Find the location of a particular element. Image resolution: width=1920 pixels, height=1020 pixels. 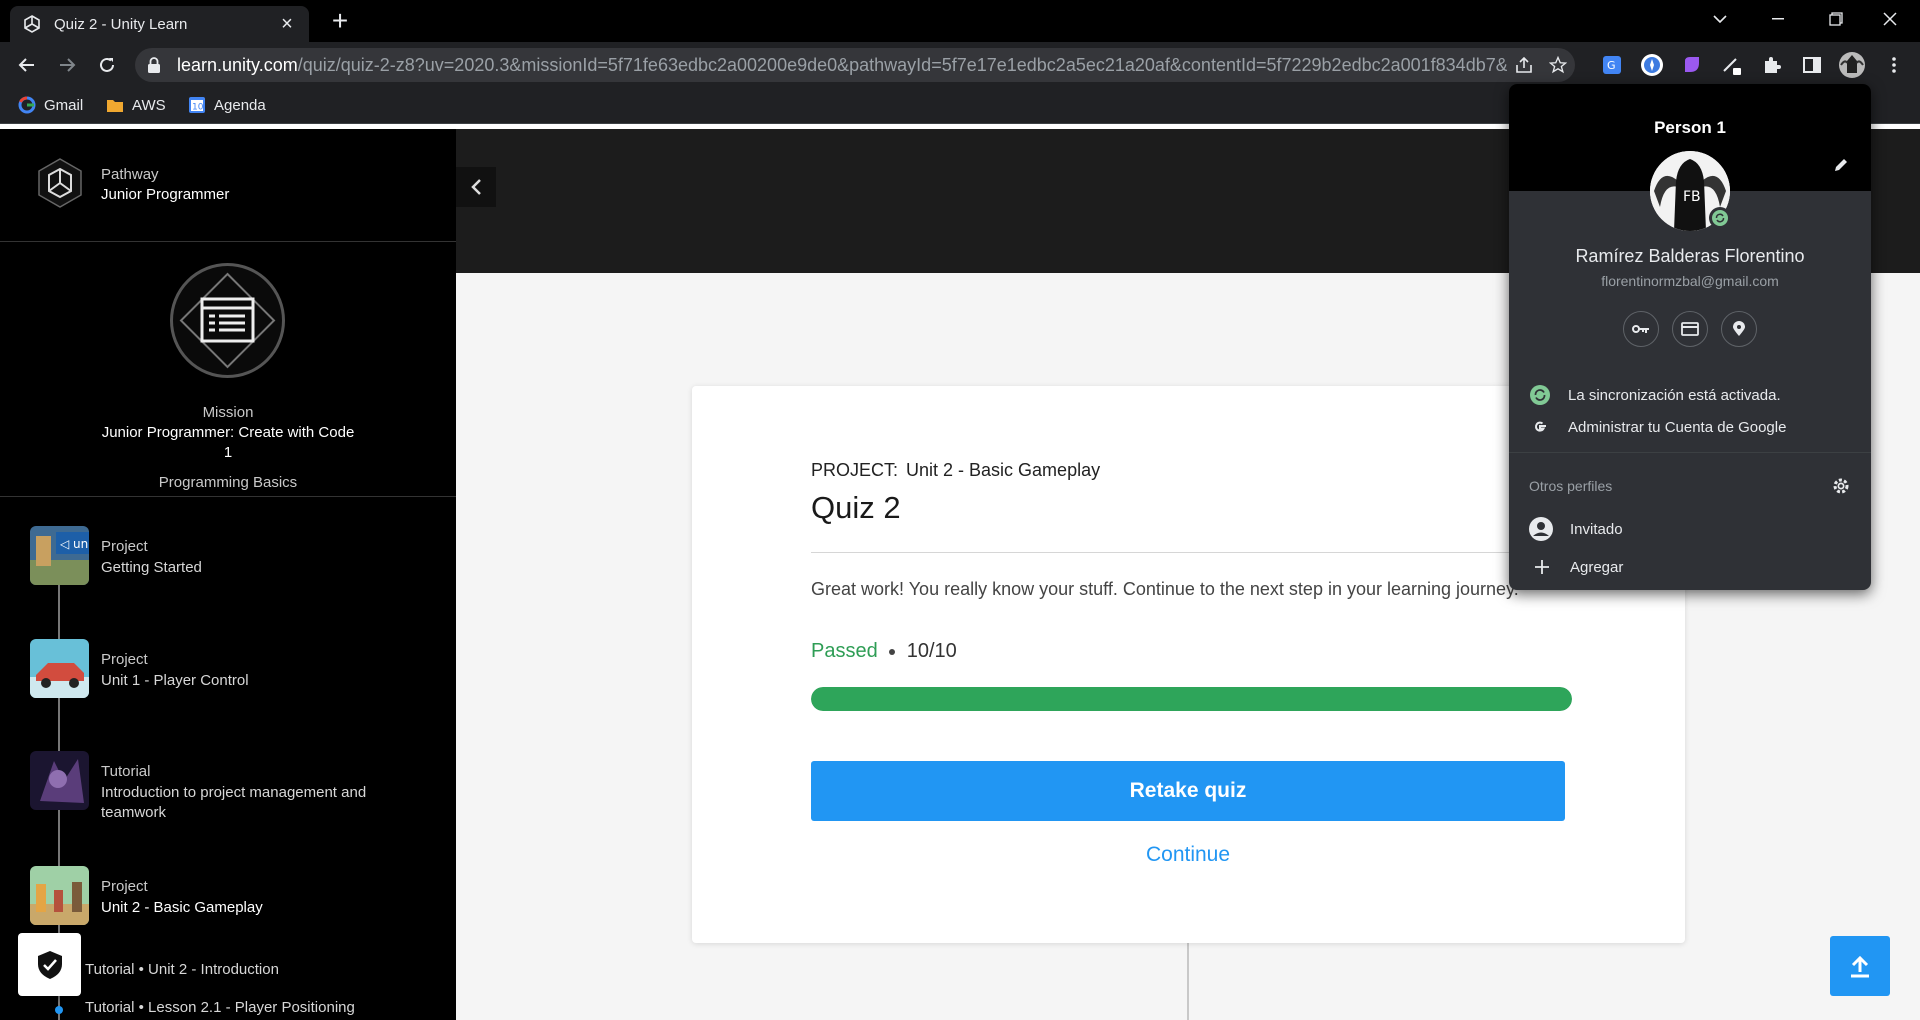

separator-dot is located at coordinates (891, 651).